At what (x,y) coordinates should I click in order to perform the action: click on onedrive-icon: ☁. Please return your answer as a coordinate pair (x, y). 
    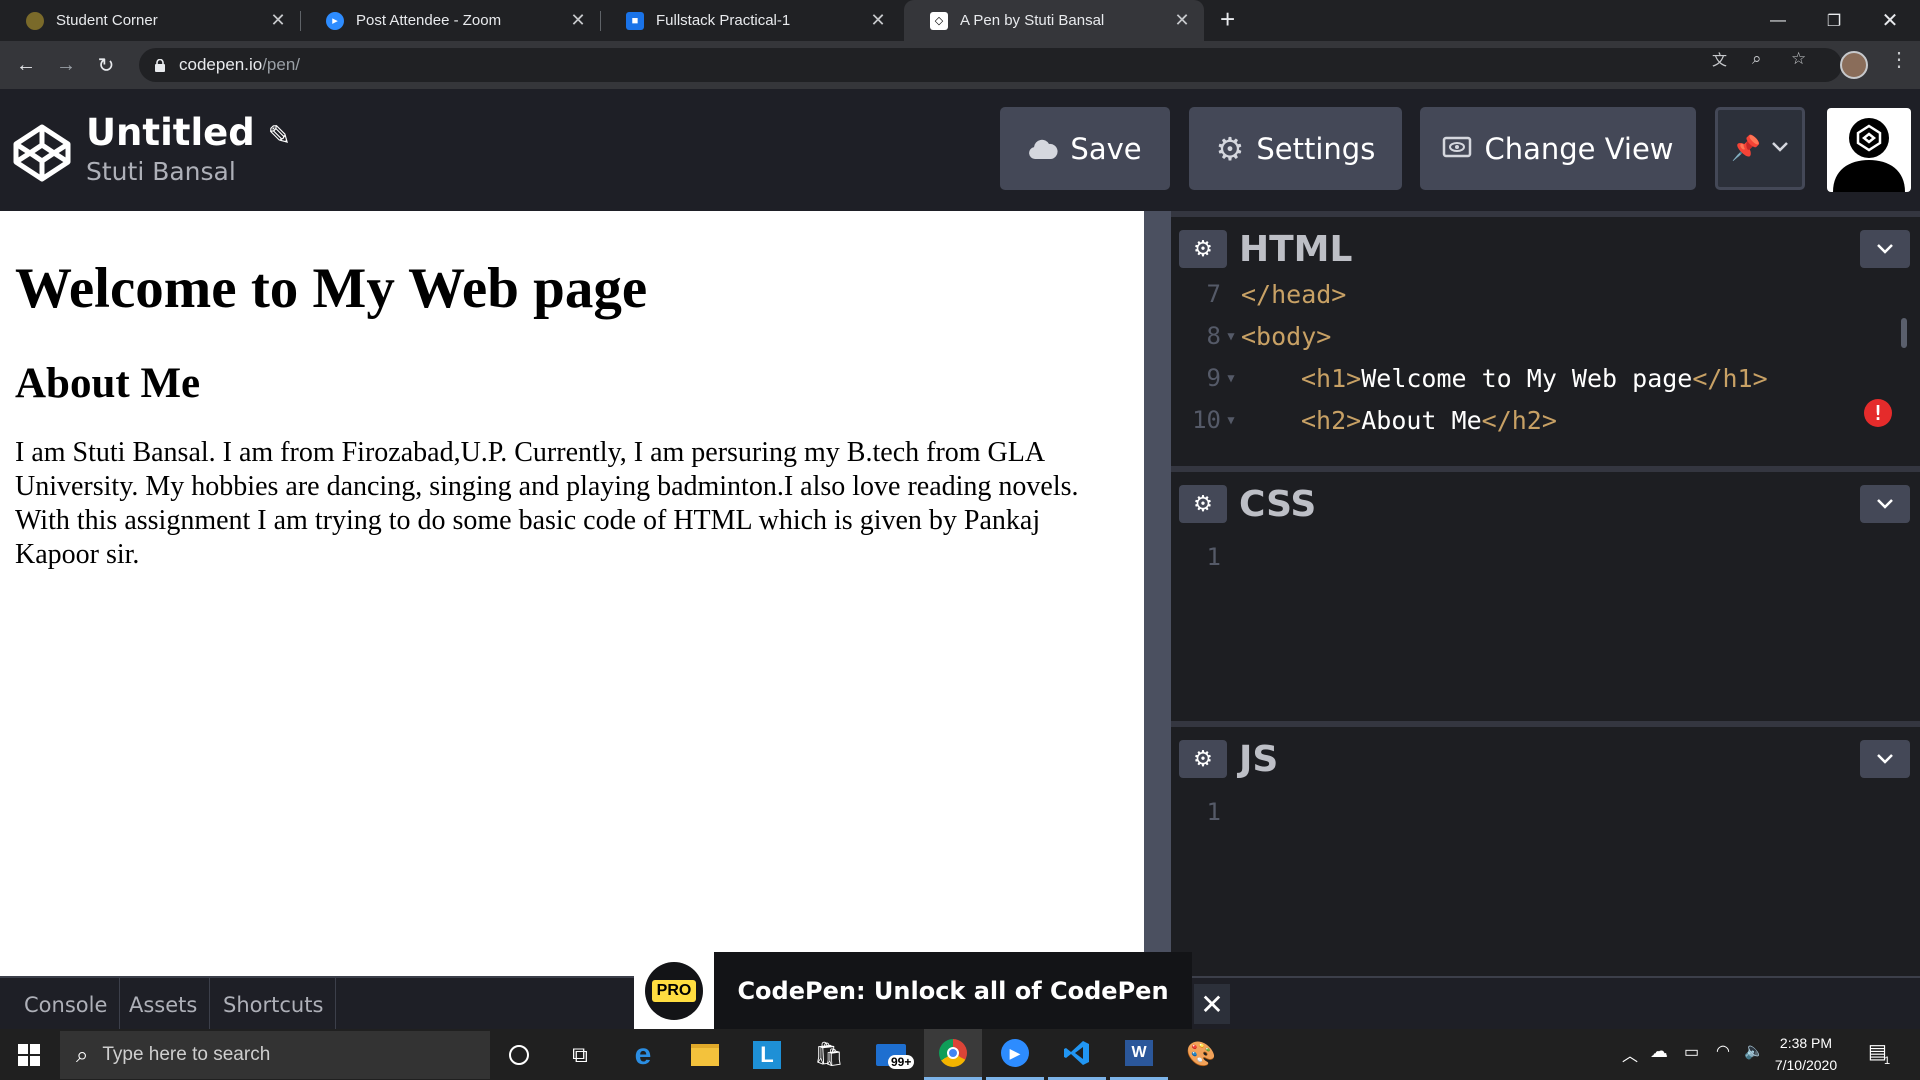
    Looking at the image, I should click on (1659, 1051).